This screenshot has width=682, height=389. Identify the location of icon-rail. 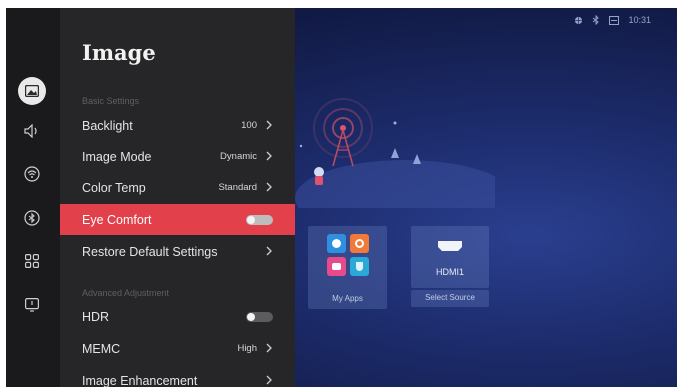
(33, 197).